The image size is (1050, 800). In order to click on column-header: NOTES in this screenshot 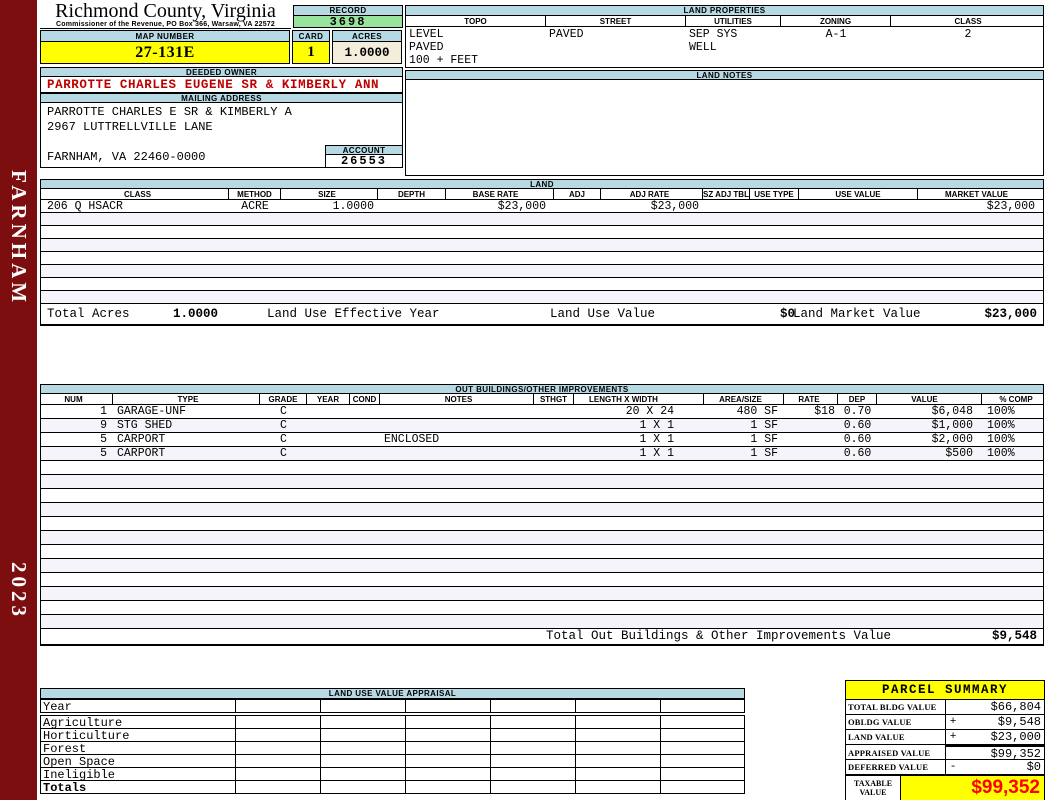, I will do `click(457, 399)`.